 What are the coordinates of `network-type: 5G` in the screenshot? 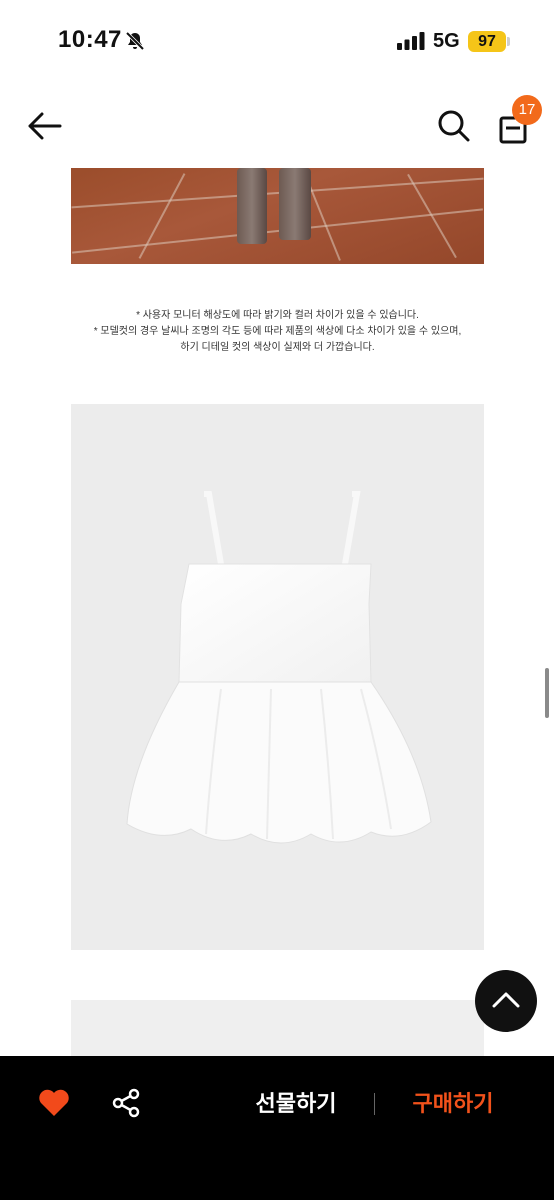 It's located at (446, 41).